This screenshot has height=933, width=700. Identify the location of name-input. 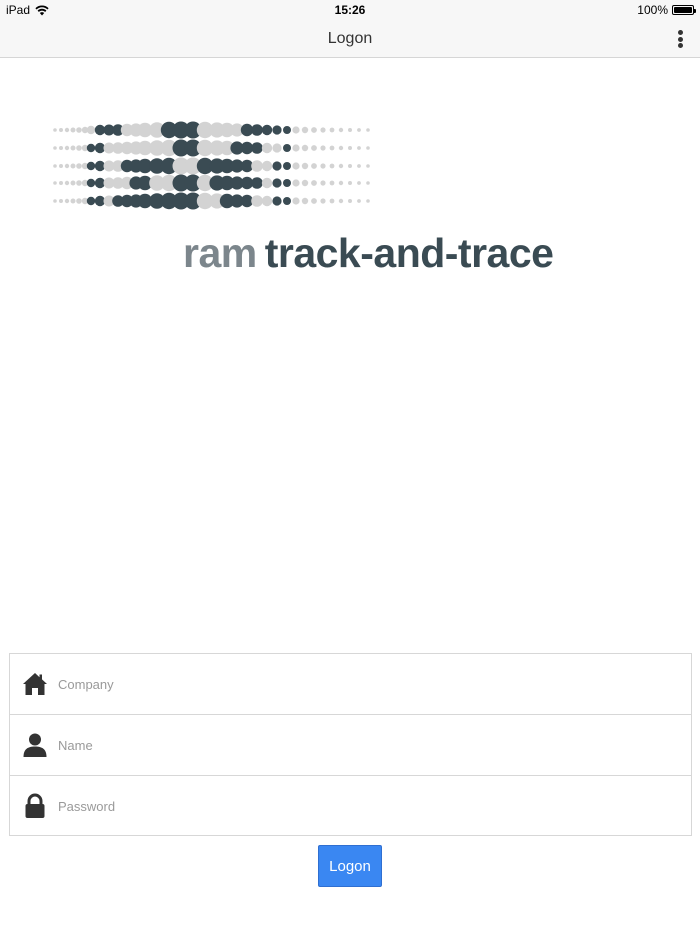
(368, 745).